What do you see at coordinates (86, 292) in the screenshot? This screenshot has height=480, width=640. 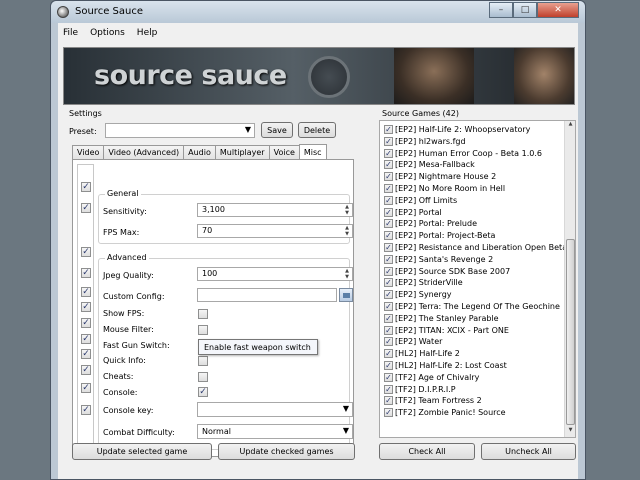 I see `enable-show-fps-checkbox: ✓` at bounding box center [86, 292].